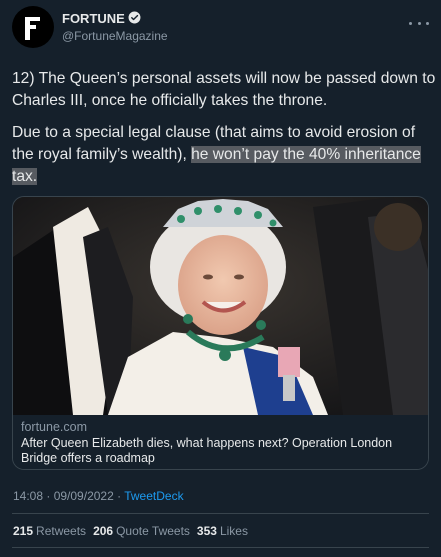 This screenshot has height=557, width=441. I want to click on tweet-source-link: TweetDeck, so click(153, 496).